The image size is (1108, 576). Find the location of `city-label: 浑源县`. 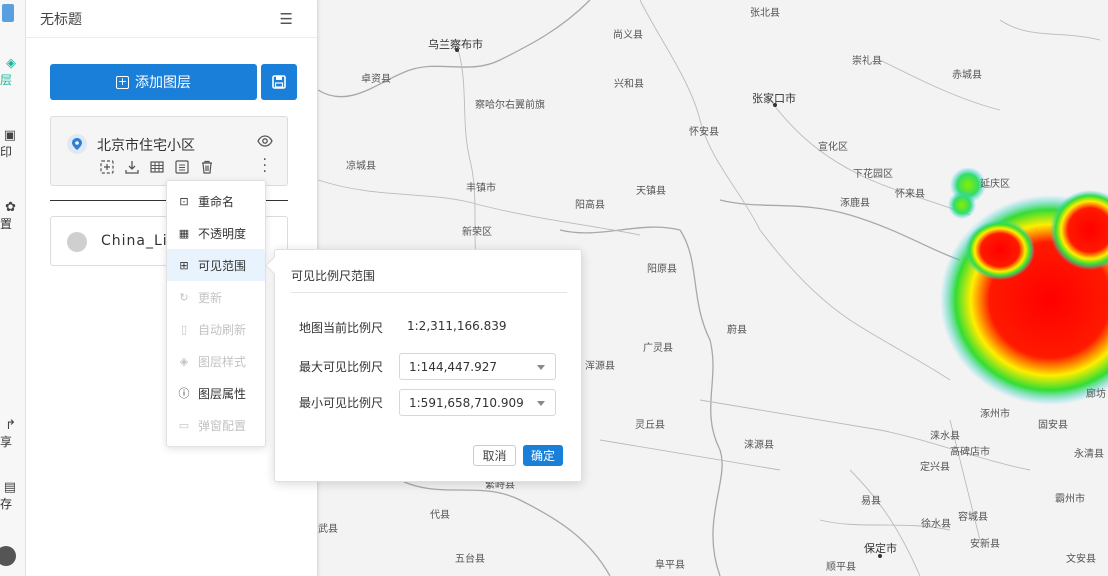

city-label: 浑源县 is located at coordinates (600, 366).